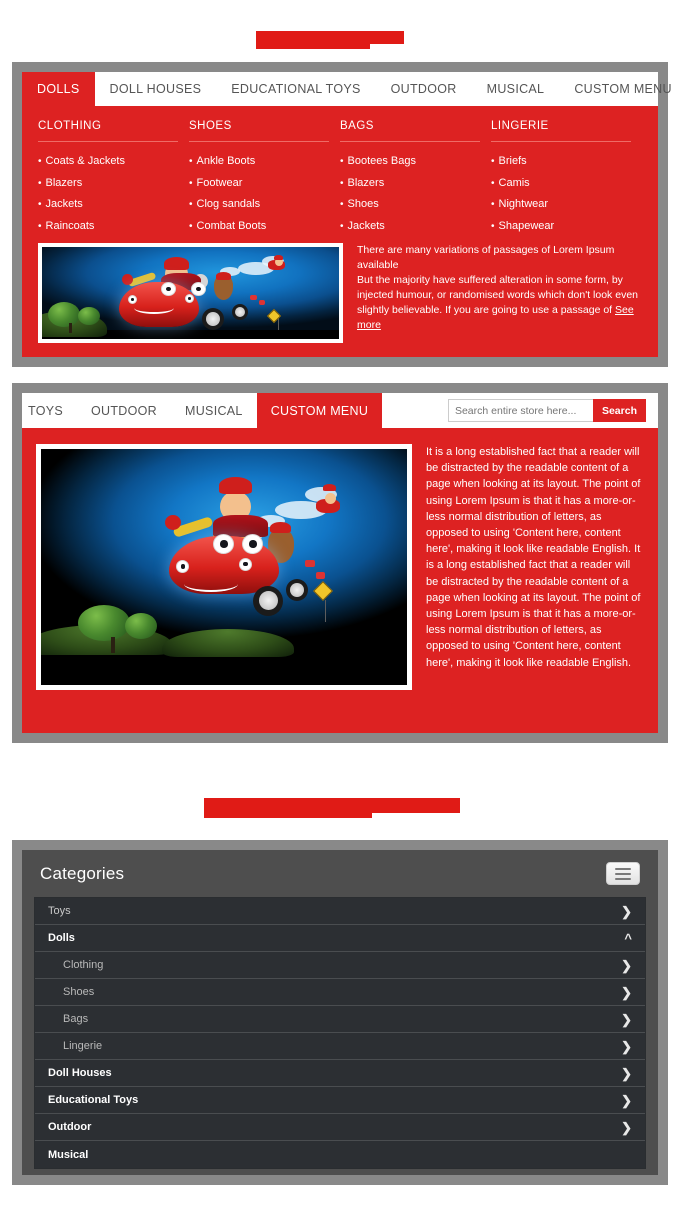 The height and width of the screenshot is (1218, 680). I want to click on category-label: Musical, so click(68, 1154).